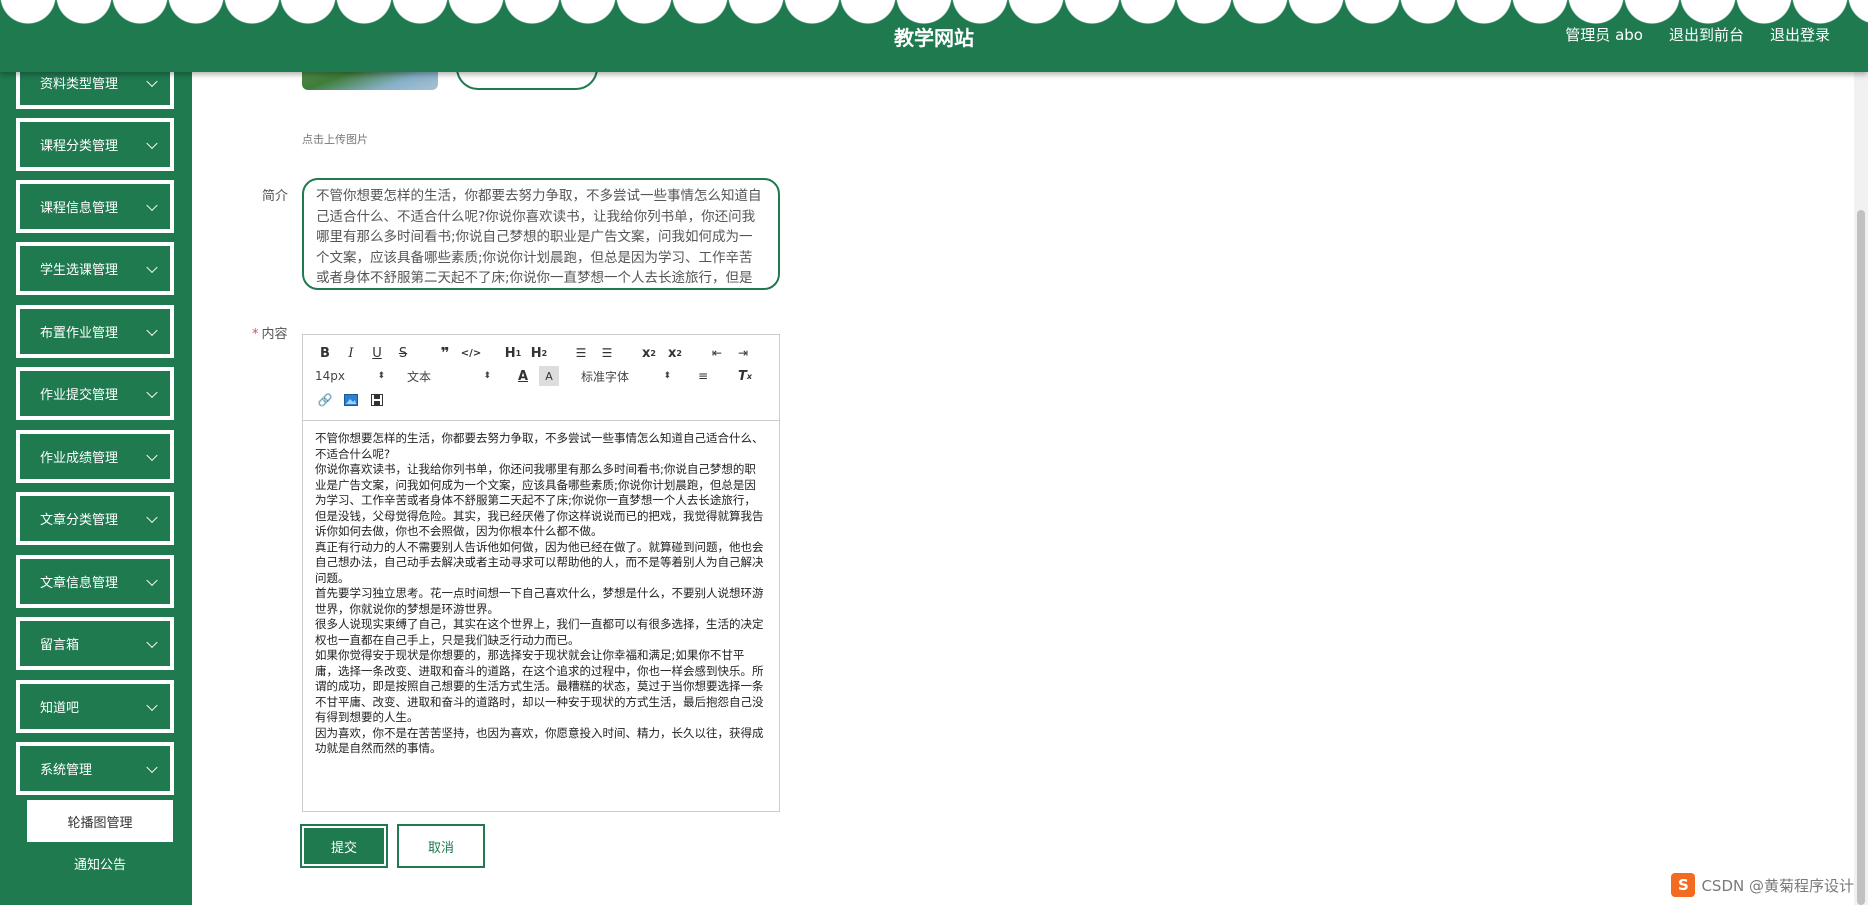 The width and height of the screenshot is (1868, 905). What do you see at coordinates (351, 353) in the screenshot?
I see `italic-icon: I` at bounding box center [351, 353].